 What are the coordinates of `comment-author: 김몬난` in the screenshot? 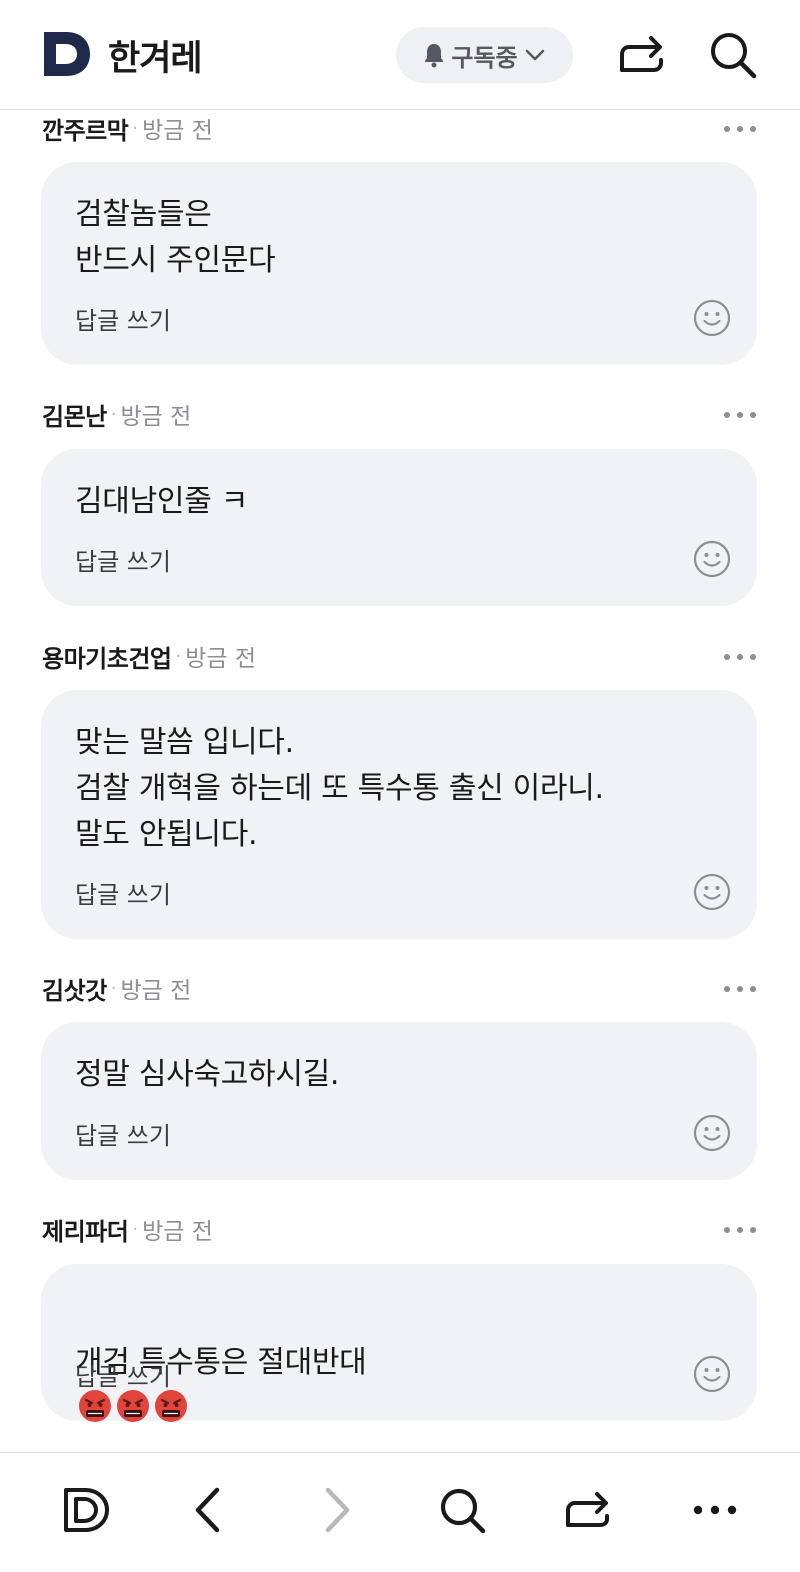 It's located at (74, 414).